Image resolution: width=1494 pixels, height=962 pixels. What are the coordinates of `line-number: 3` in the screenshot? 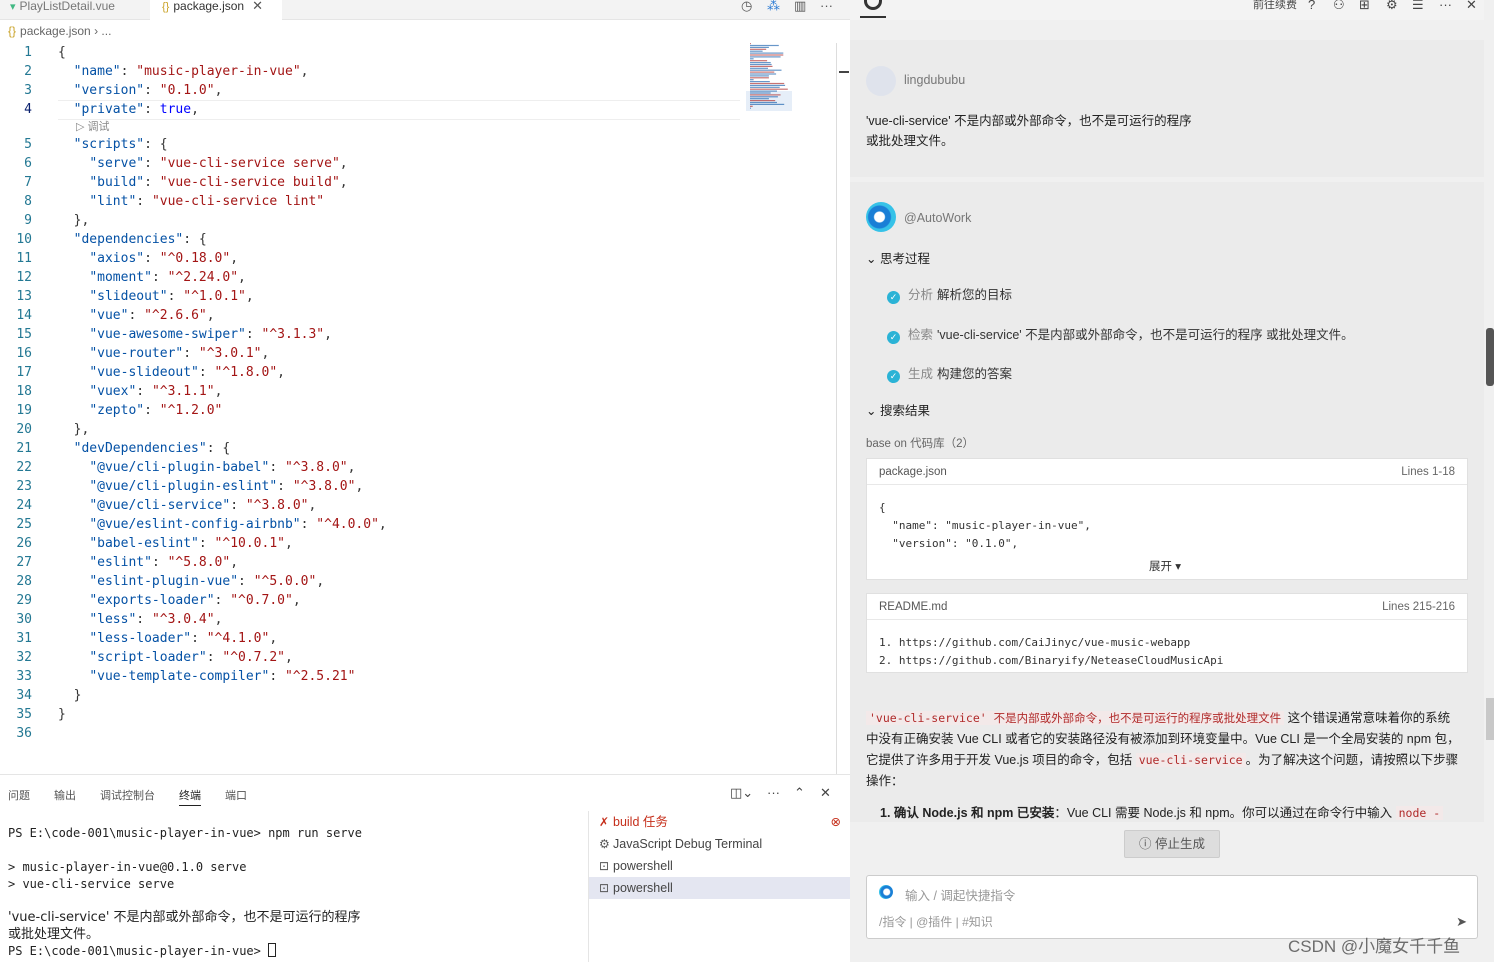 It's located at (28, 90).